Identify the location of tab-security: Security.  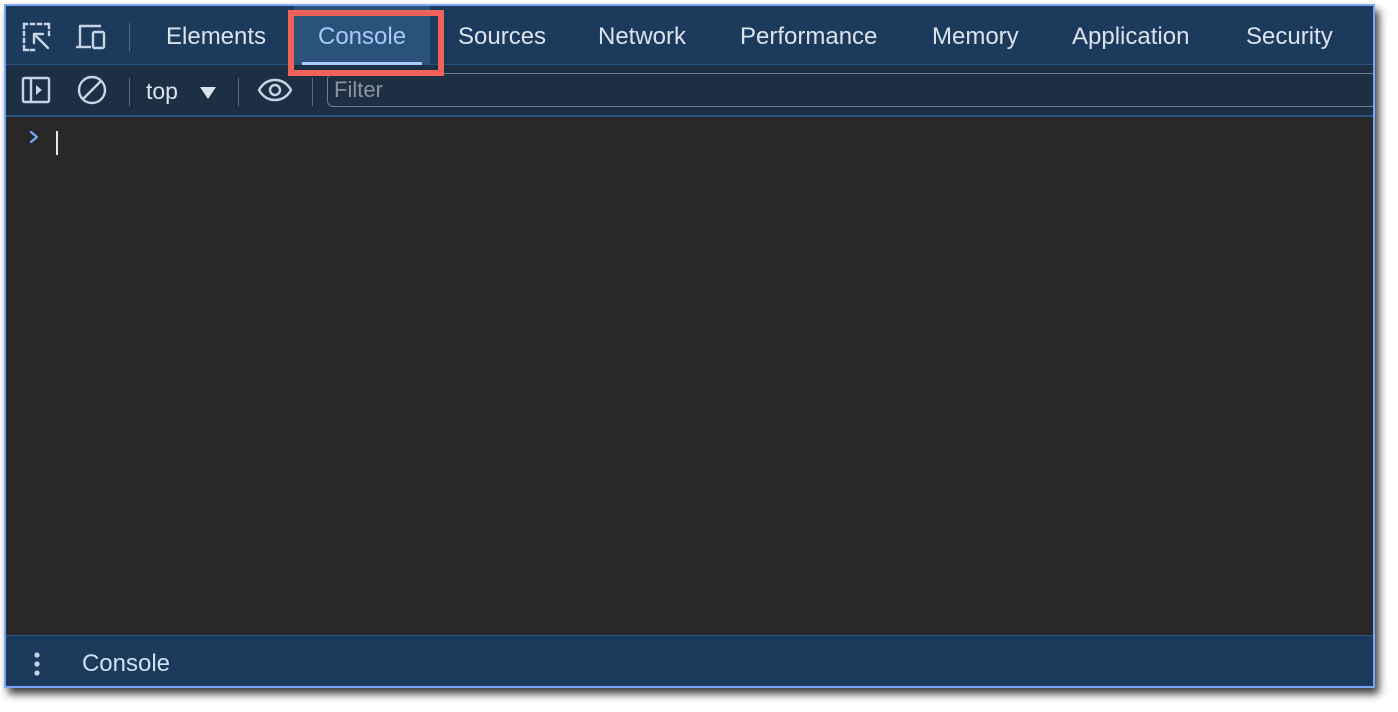
(1289, 35).